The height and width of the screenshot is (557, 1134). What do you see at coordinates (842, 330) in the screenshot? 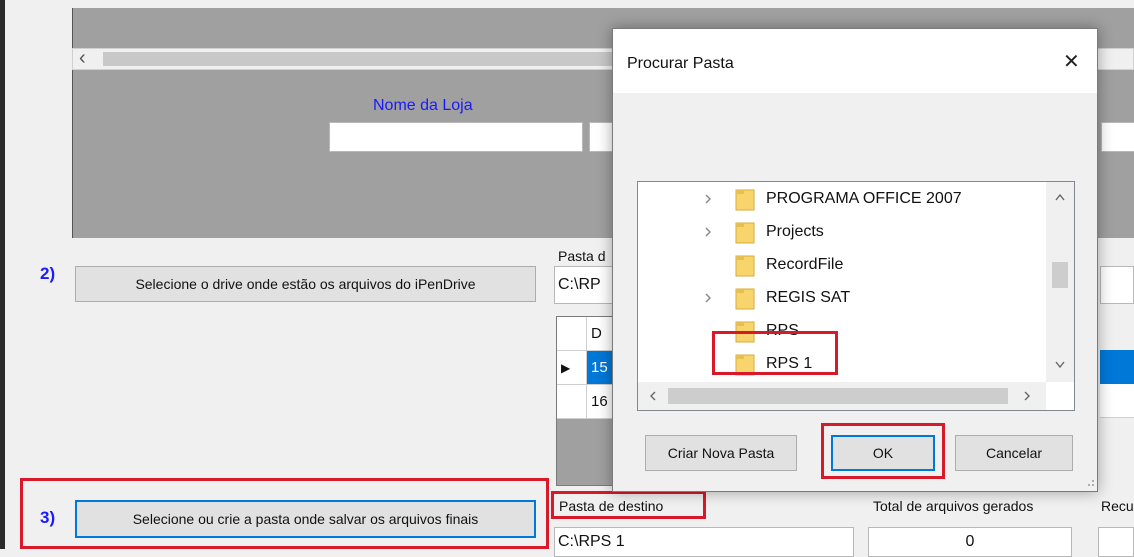
I see `tree-item: RPS` at bounding box center [842, 330].